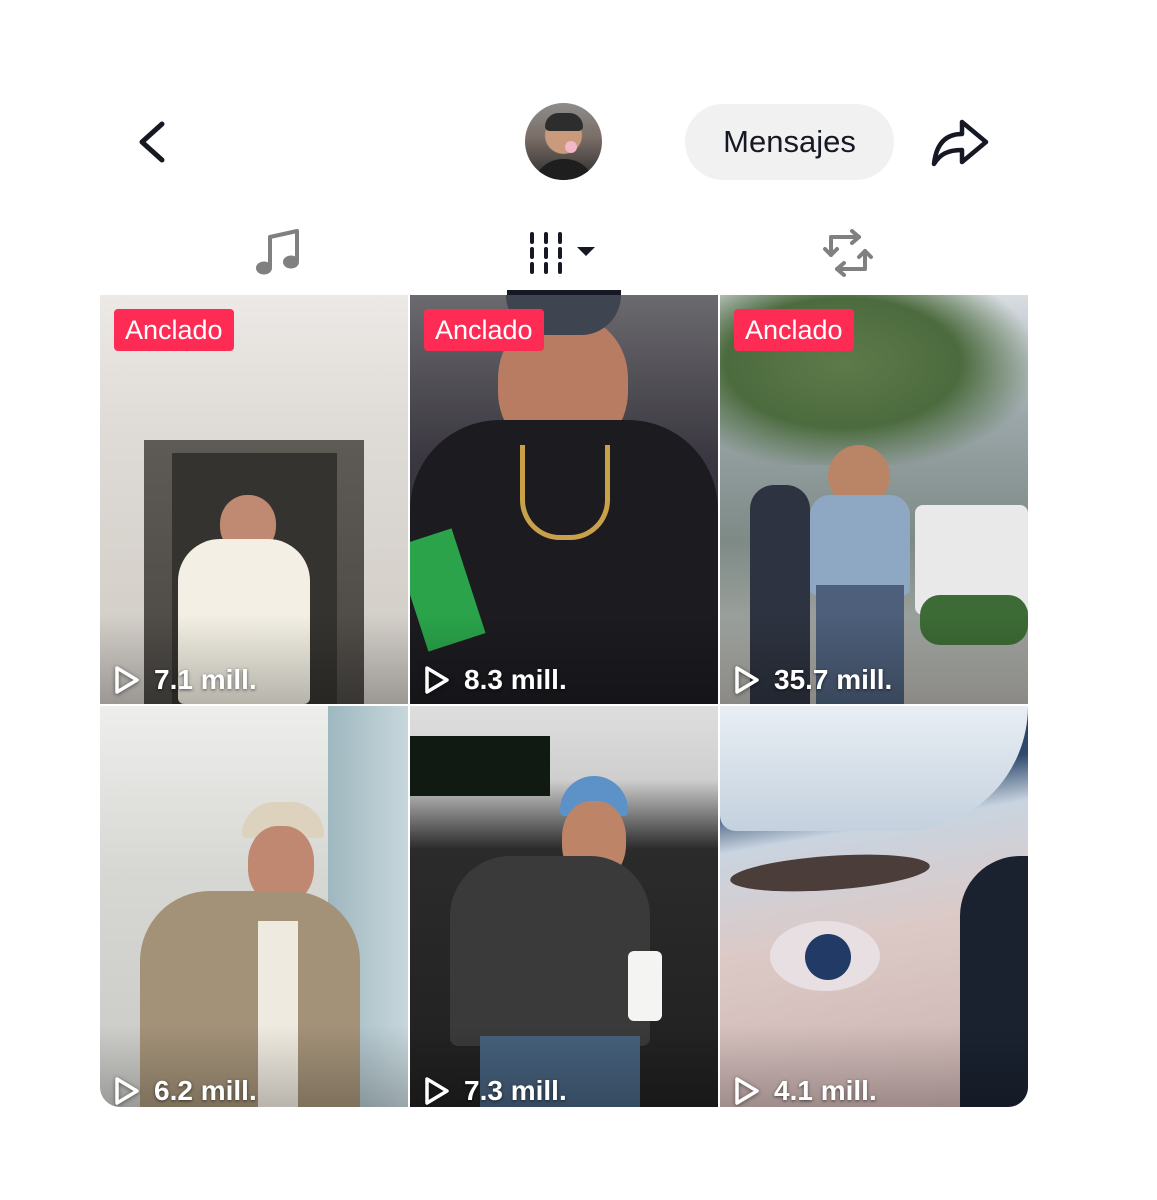 This screenshot has height=1200, width=1157. I want to click on back-button, so click(153, 142).